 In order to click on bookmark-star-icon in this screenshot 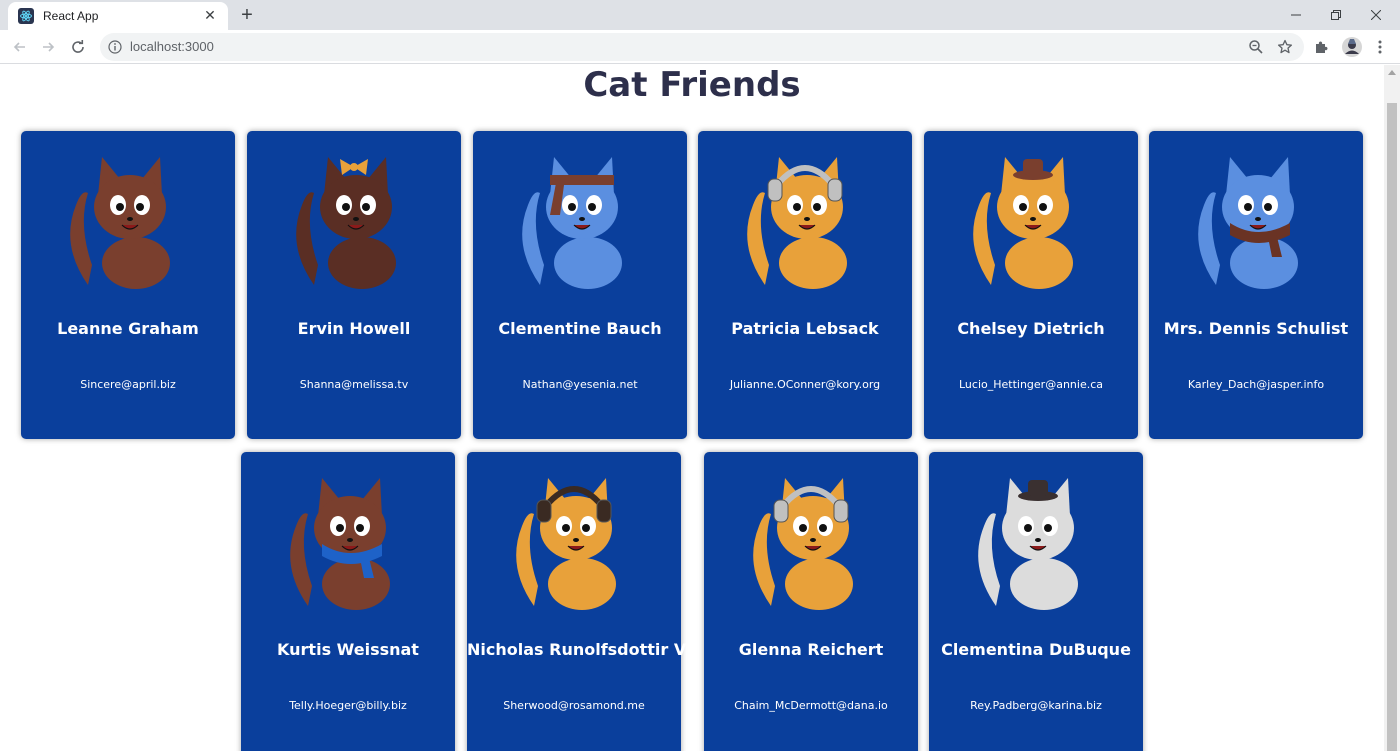, I will do `click(1285, 47)`.